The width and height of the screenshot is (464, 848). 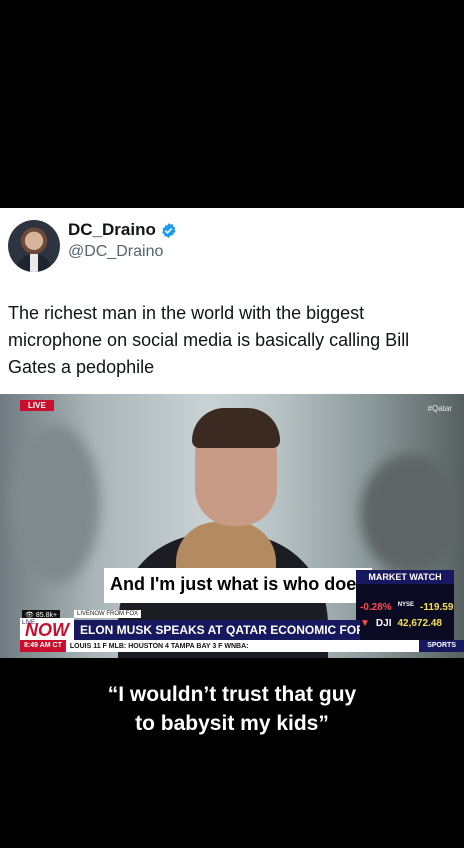 I want to click on now-logo-live: LIVE, so click(x=29, y=623).